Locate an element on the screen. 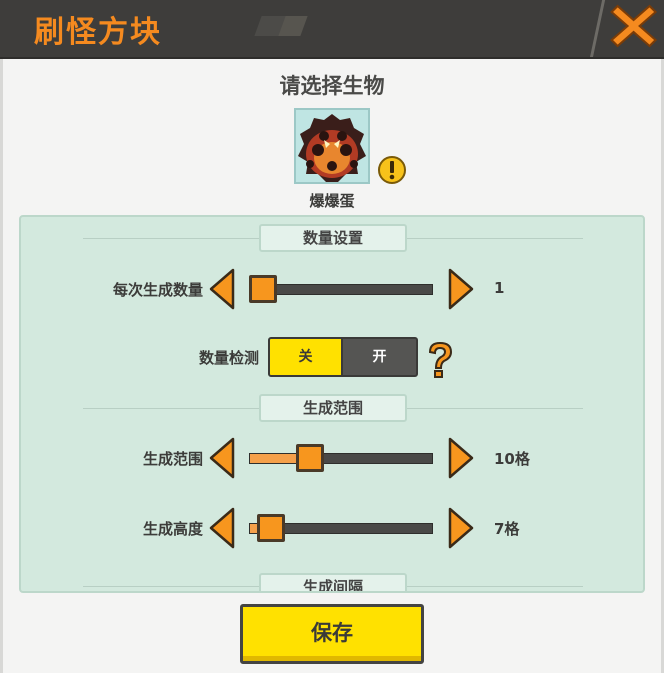 The height and width of the screenshot is (673, 664). window-edge is located at coordinates (1, 366).